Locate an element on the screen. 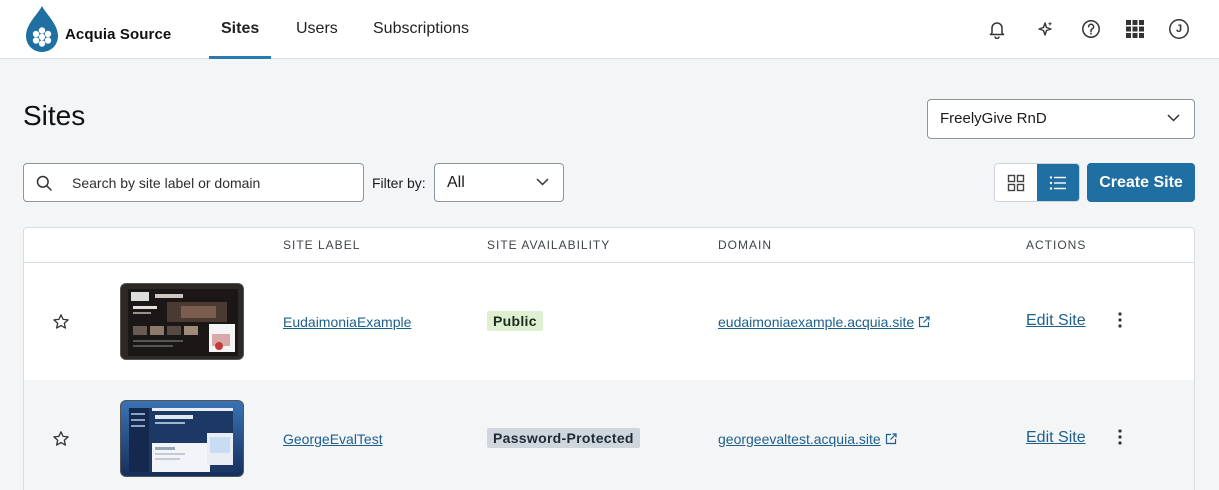 The height and width of the screenshot is (490, 1219). search-box is located at coordinates (193, 182).